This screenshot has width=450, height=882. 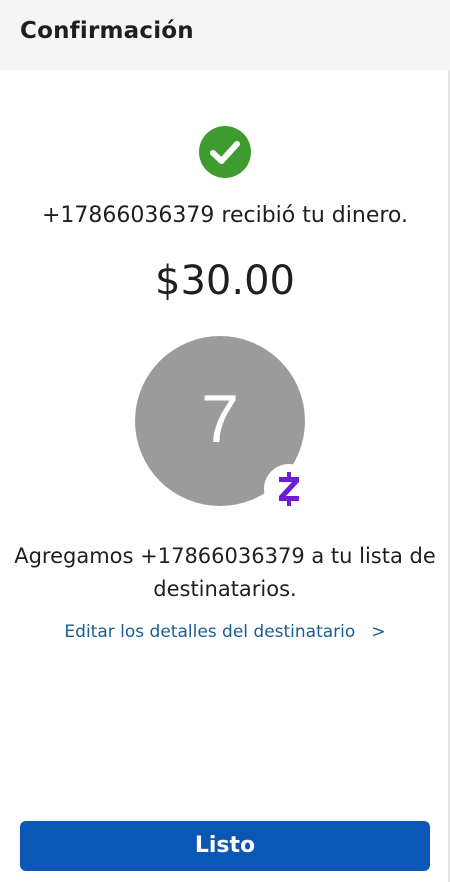 I want to click on done-button: Listo, so click(x=225, y=846).